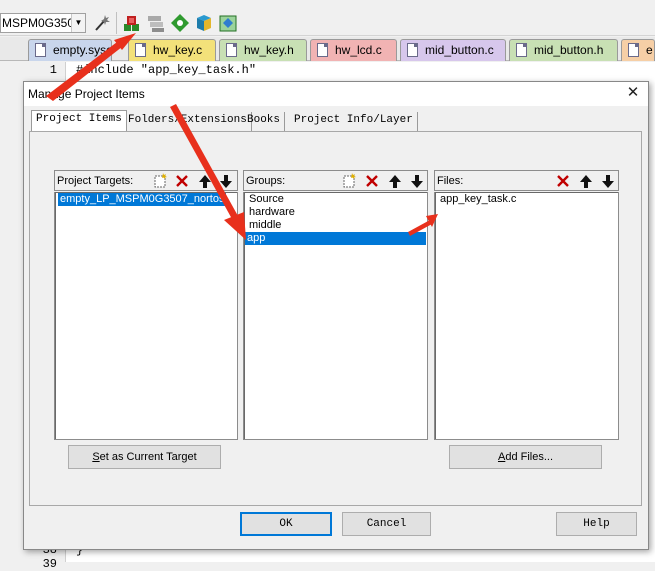  Describe the element at coordinates (266, 181) in the screenshot. I see `groups-title: Groups:` at that location.